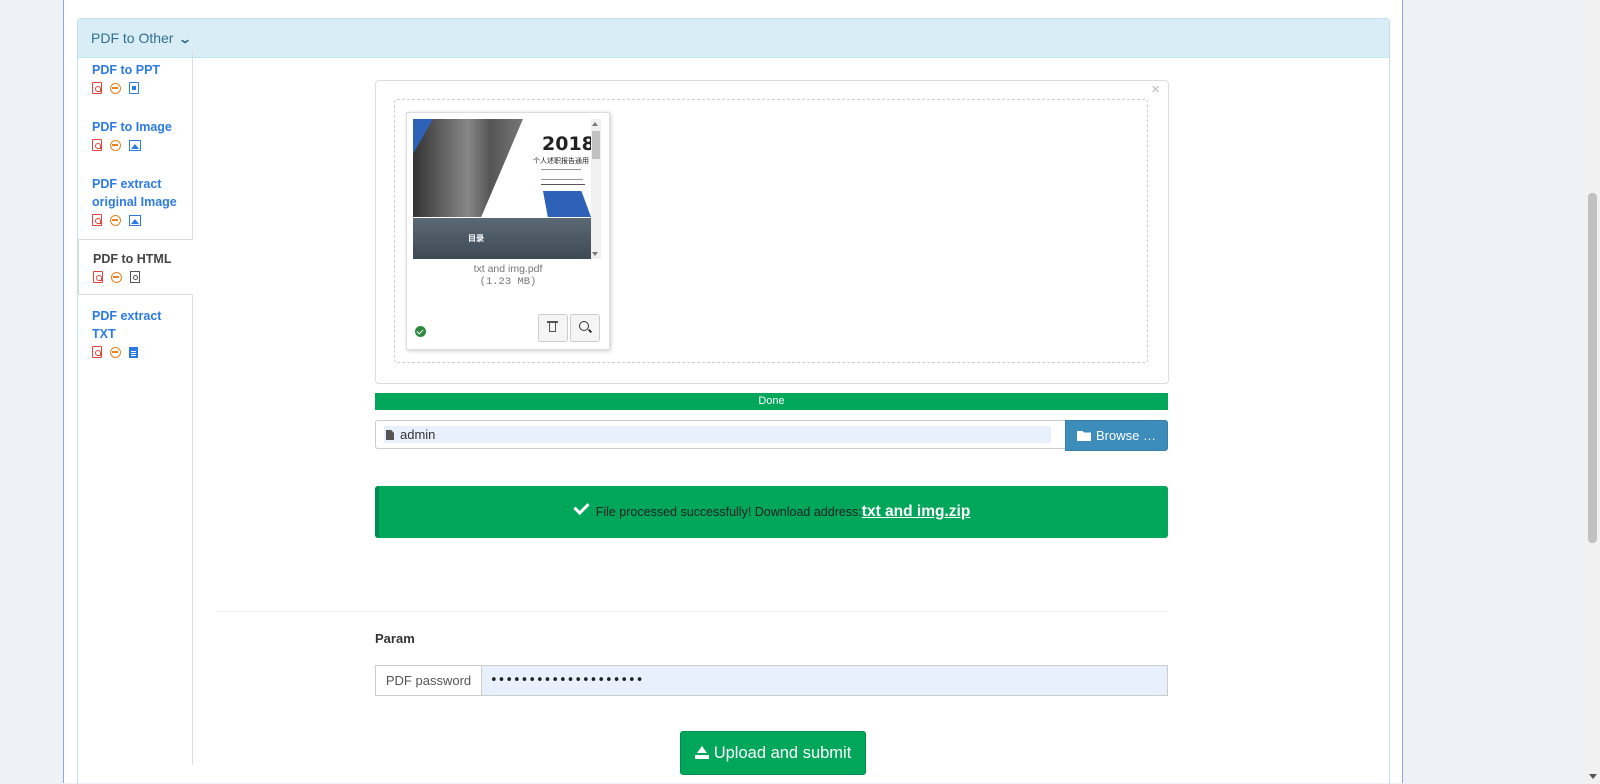  What do you see at coordinates (1155, 89) in the screenshot?
I see `close-icon: ×` at bounding box center [1155, 89].